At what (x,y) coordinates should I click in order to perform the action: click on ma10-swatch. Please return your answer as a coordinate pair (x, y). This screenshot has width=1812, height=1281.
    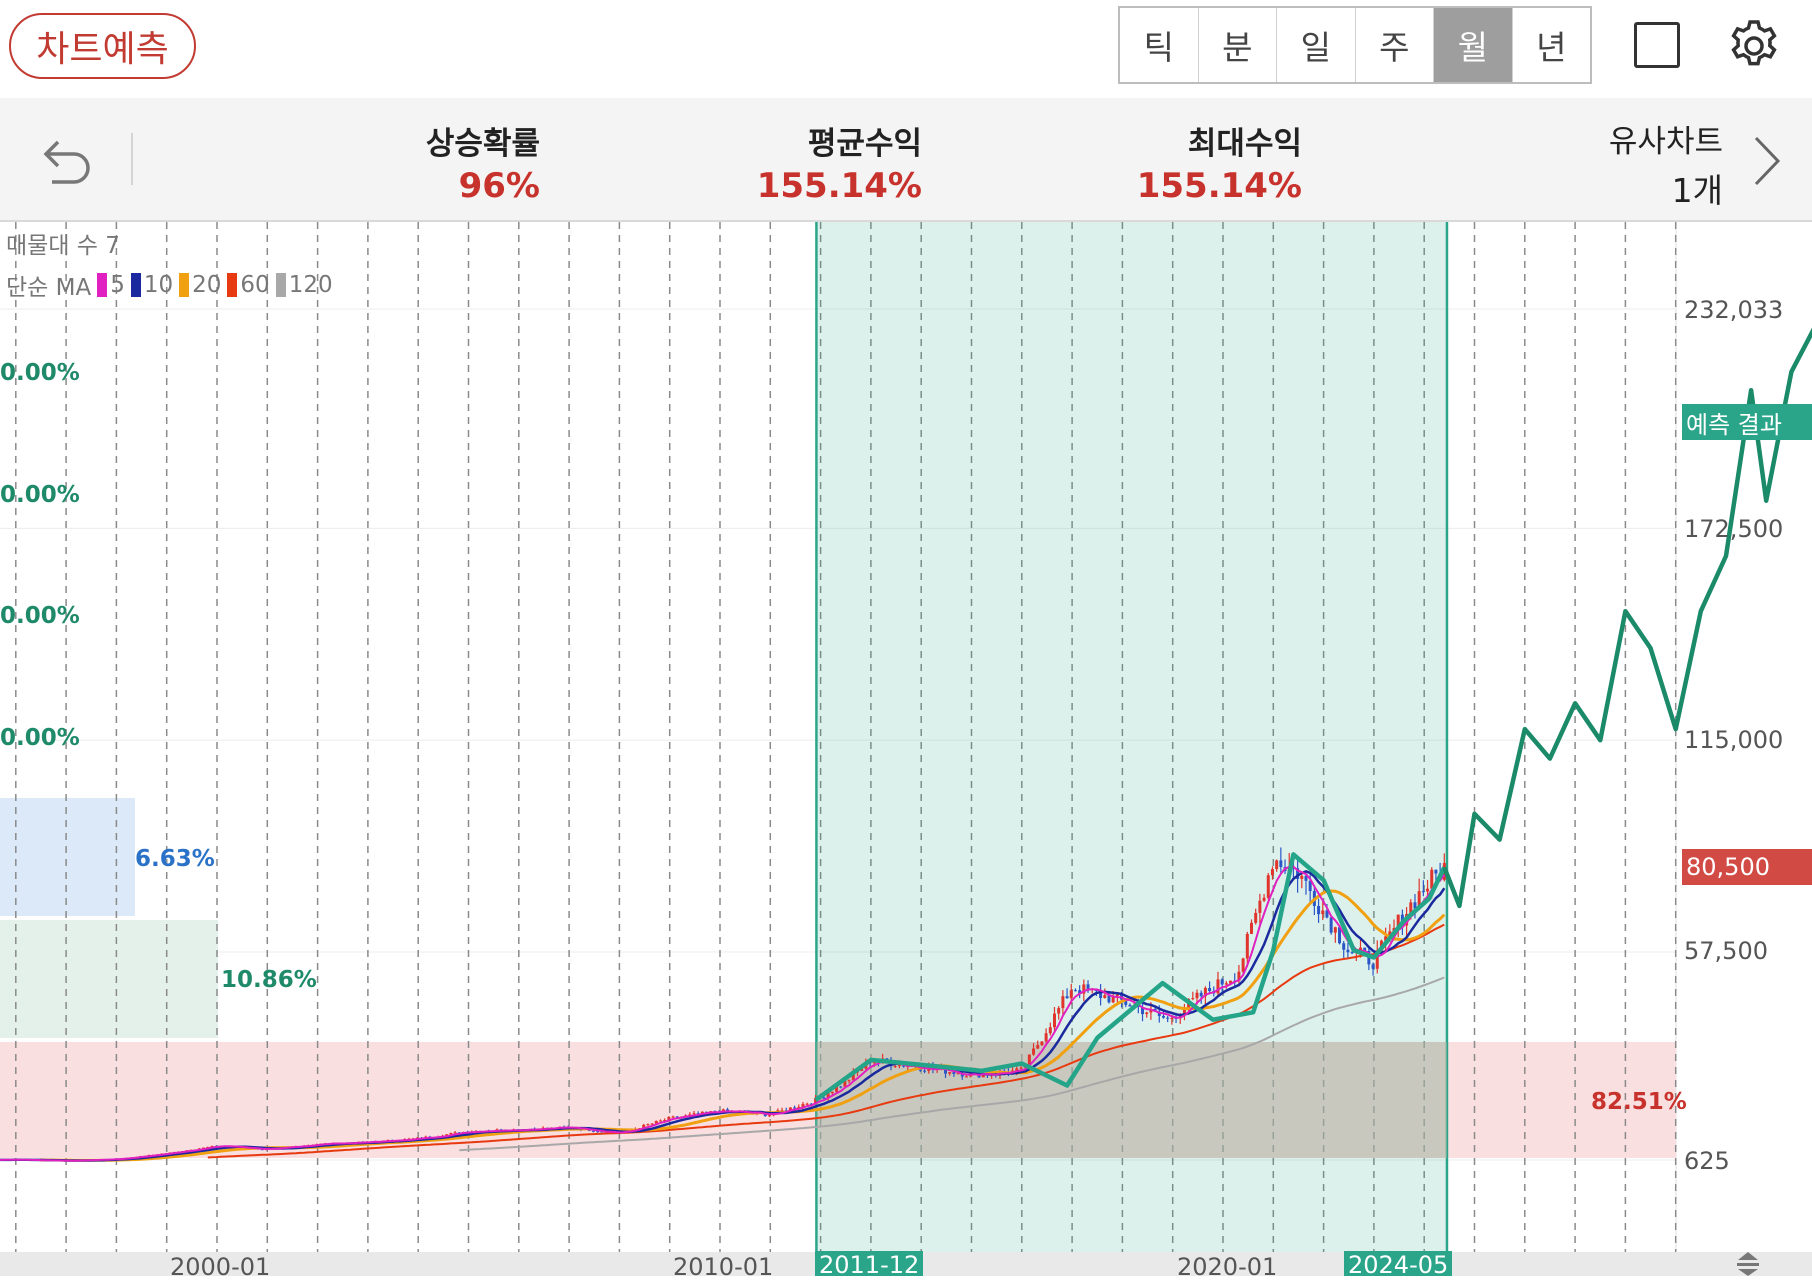
    Looking at the image, I should click on (135, 285).